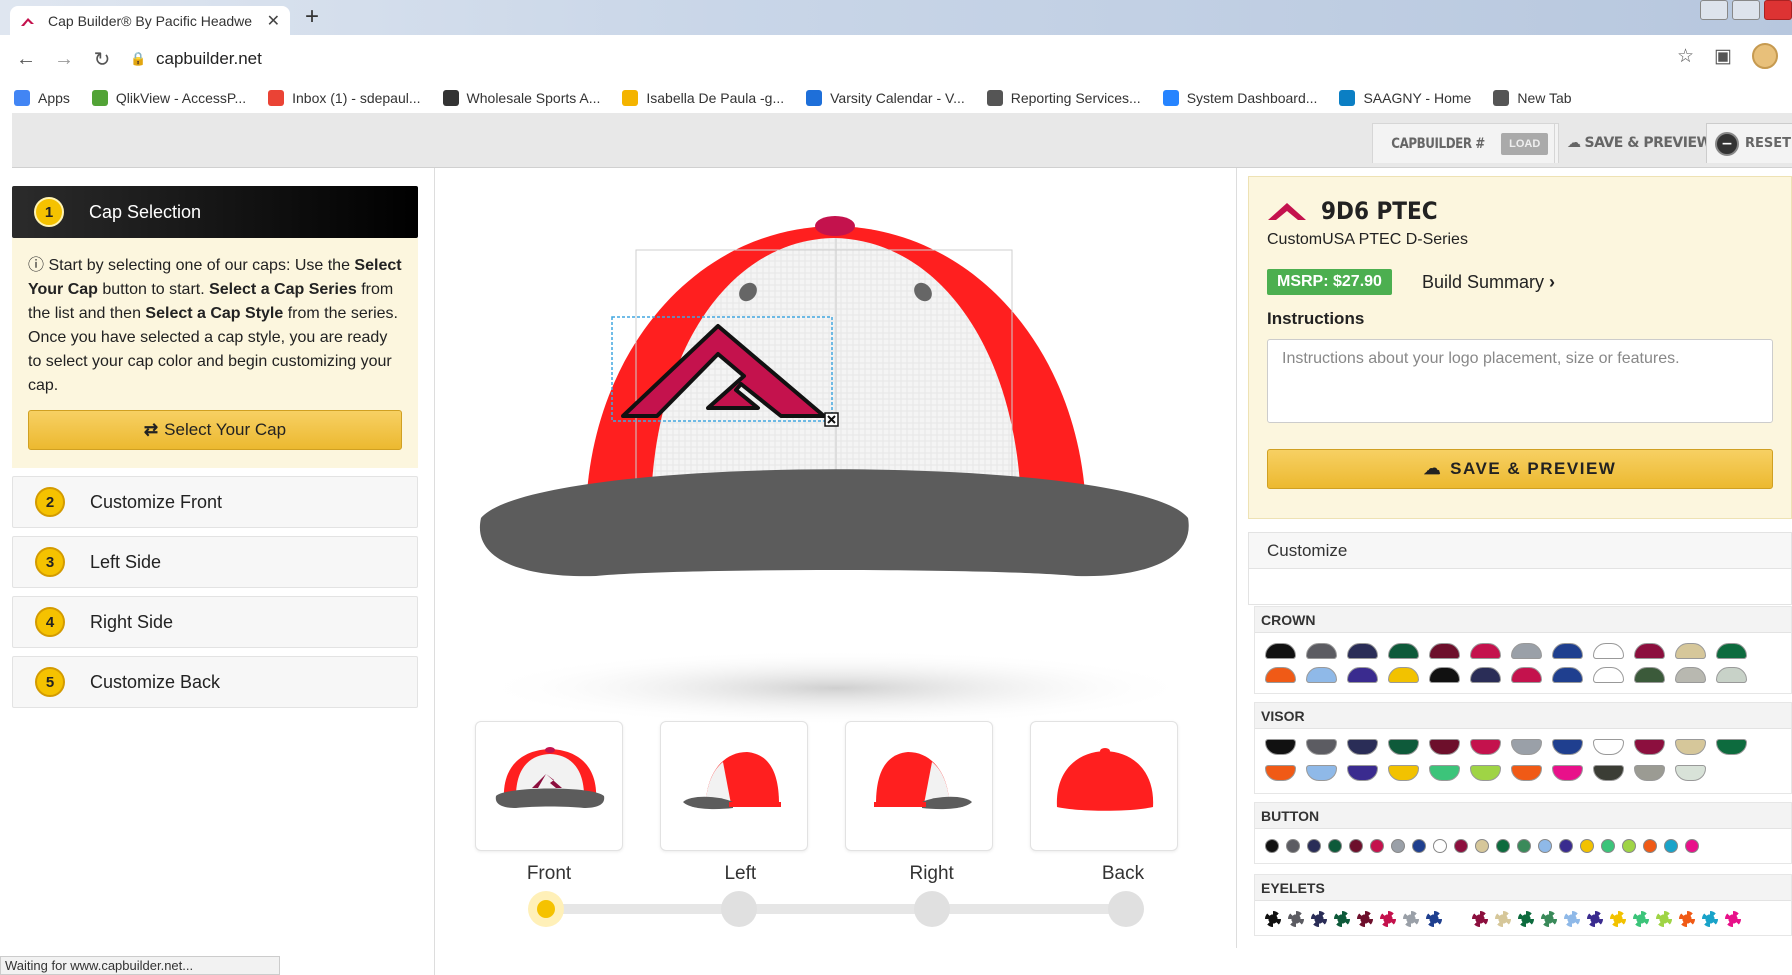  What do you see at coordinates (1438, 144) in the screenshot?
I see `capbuilder-number-label: CAPBUILDER #` at bounding box center [1438, 144].